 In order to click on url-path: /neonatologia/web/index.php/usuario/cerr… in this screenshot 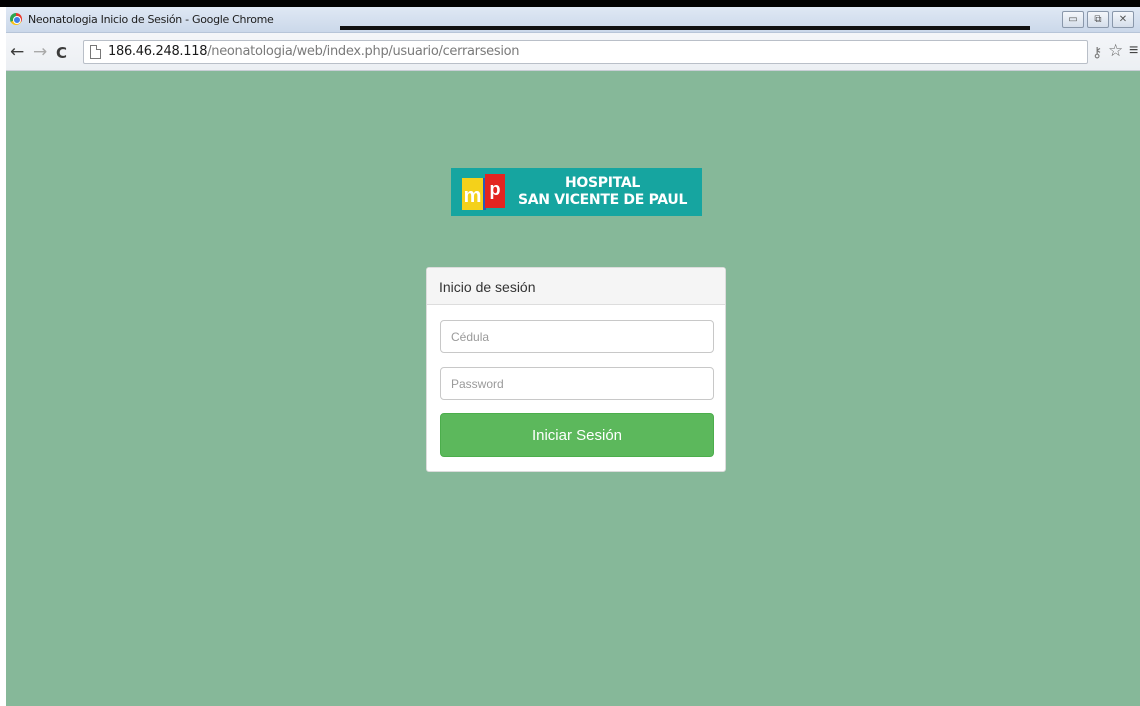, I will do `click(363, 51)`.